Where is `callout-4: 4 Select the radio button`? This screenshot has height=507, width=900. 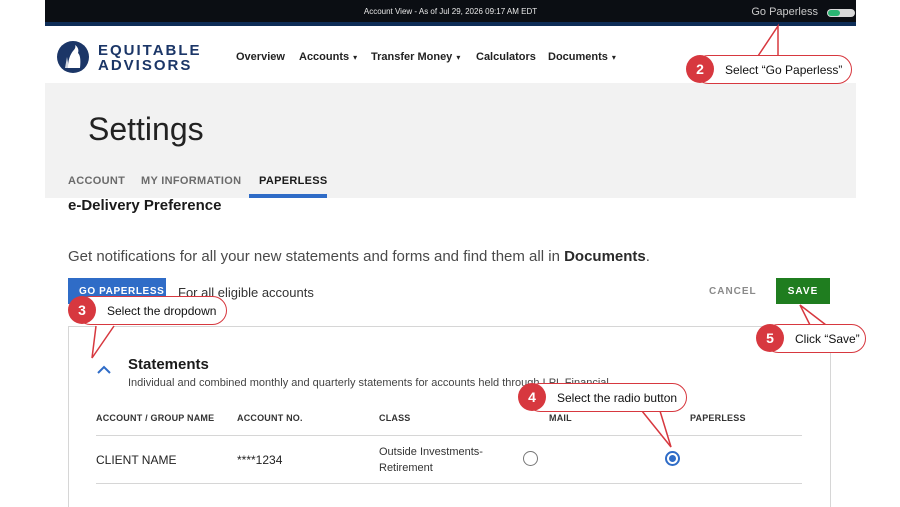
callout-4: 4 Select the radio button is located at coordinates (602, 397).